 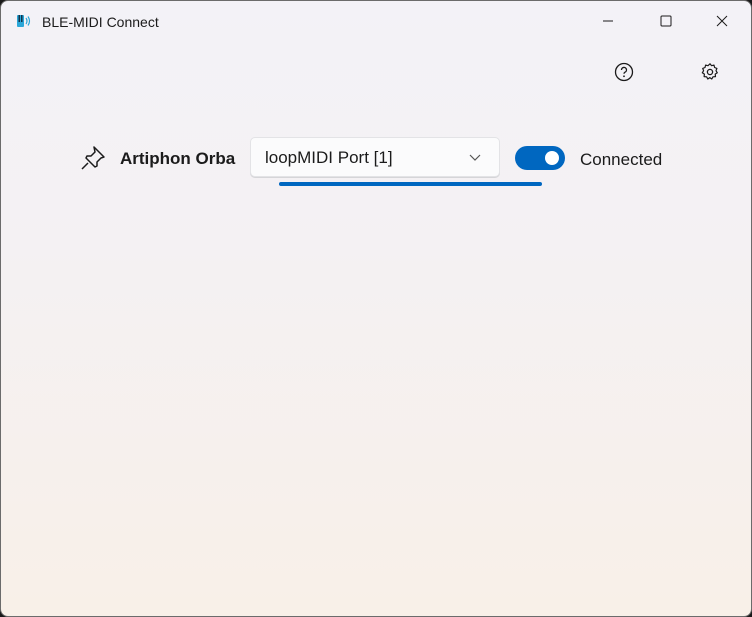 I want to click on connection-status: Connected, so click(x=621, y=159).